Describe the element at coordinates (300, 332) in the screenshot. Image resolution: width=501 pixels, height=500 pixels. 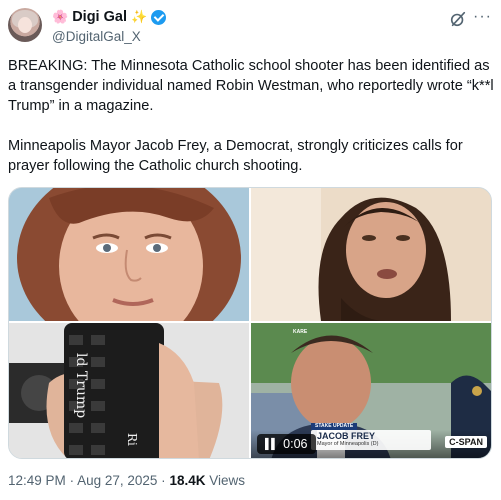
I see `kare-tag: KARE` at that location.